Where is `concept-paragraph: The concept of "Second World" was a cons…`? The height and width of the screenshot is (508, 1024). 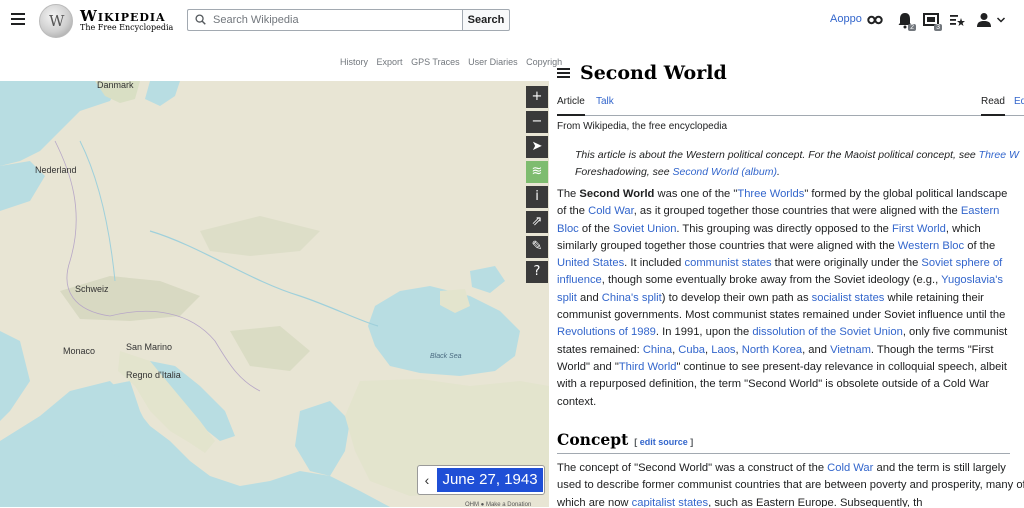 concept-paragraph: The concept of "Second World" was a cons… is located at coordinates (790, 483).